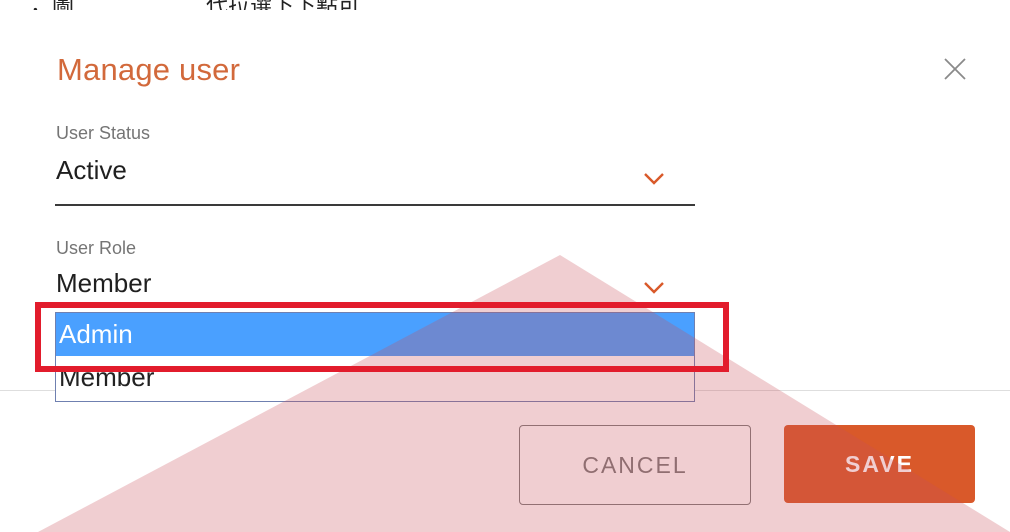 This screenshot has width=1010, height=532. What do you see at coordinates (635, 465) in the screenshot?
I see `cancel-button: CANCEL` at bounding box center [635, 465].